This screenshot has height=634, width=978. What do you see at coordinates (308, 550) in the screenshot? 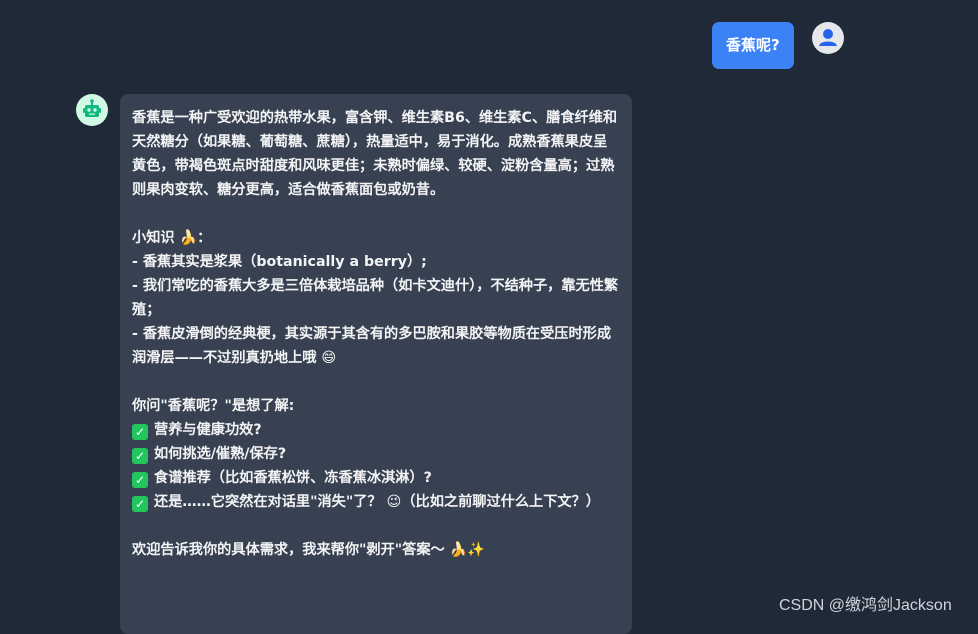
I see `bot-outro-text: 欢迎告诉我你的具体需求，我来帮你"剥开"答案～ 🍌✨` at bounding box center [308, 550].